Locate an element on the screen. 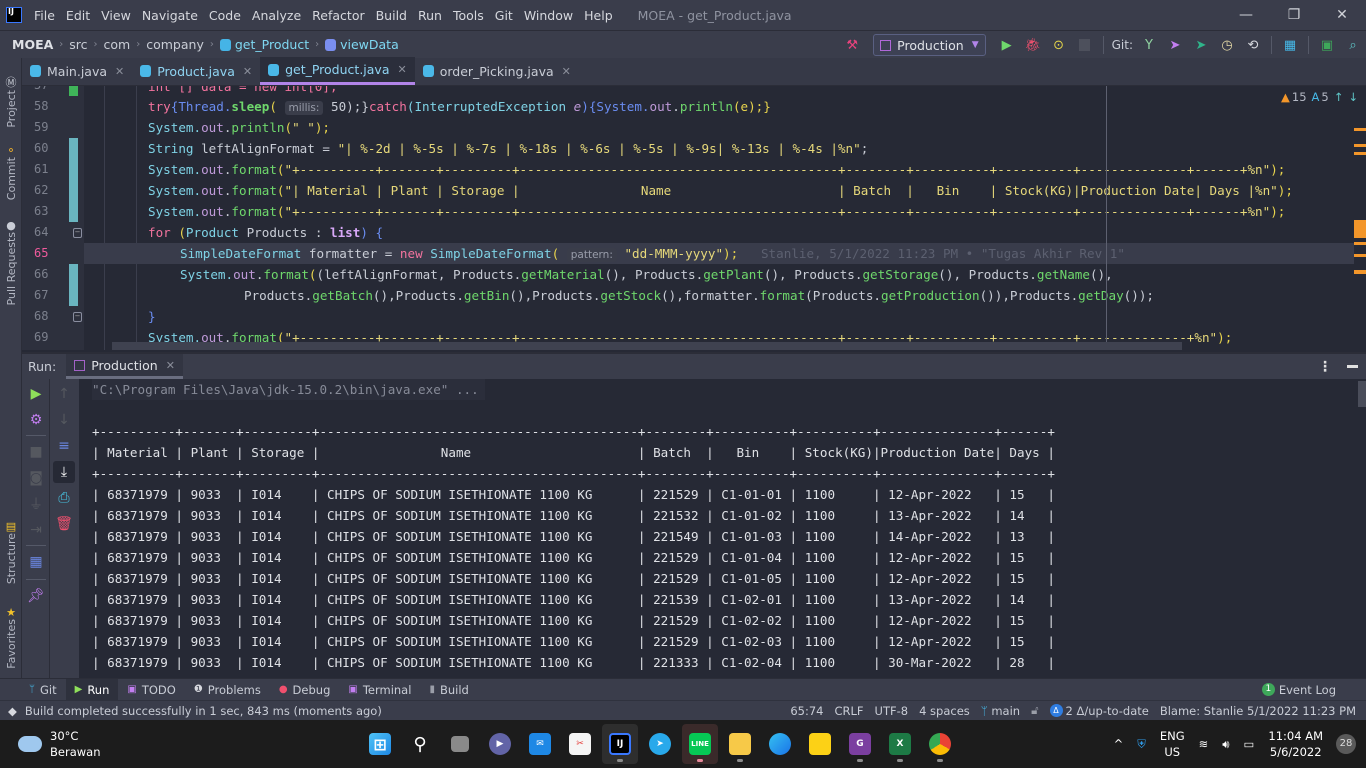  error-stripe is located at coordinates (1359, 233).